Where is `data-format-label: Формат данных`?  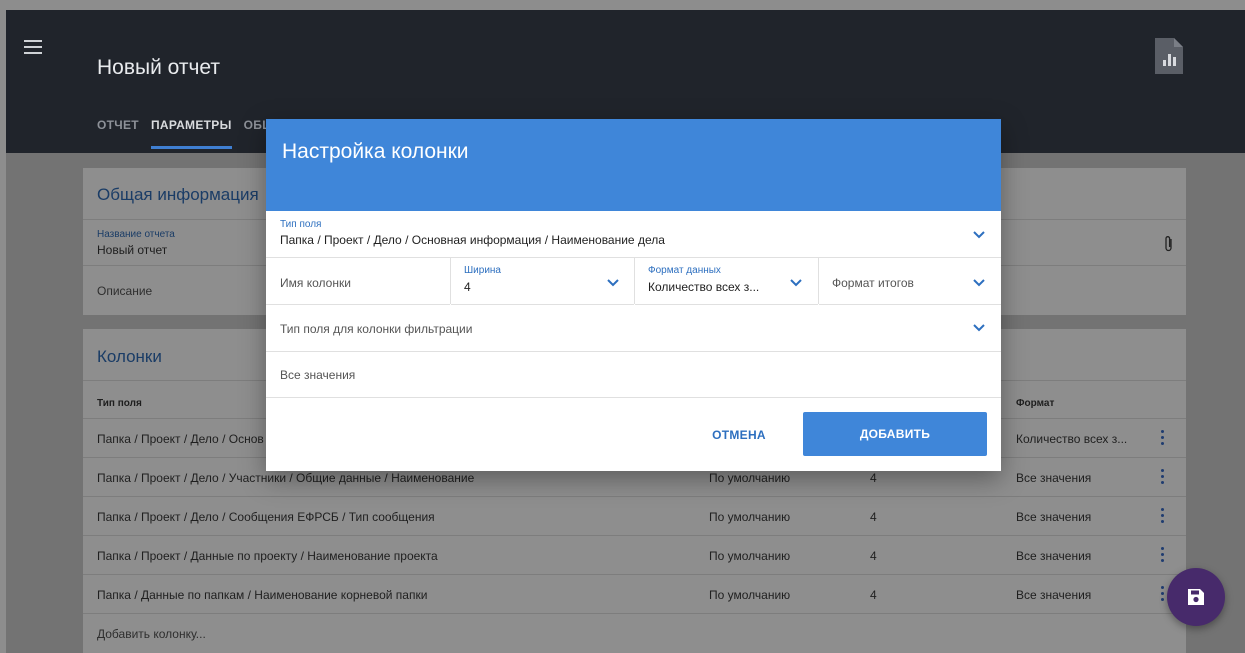
data-format-label: Формат данных is located at coordinates (684, 270).